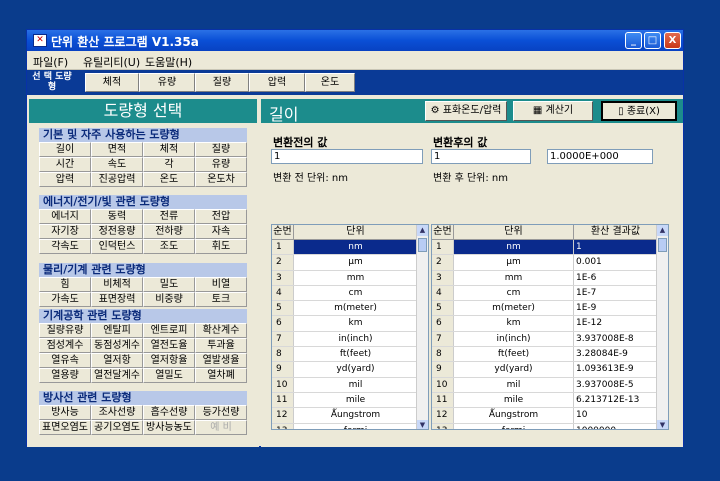 The image size is (720, 481). What do you see at coordinates (221, 360) in the screenshot?
I see `measure-button: 열발생율` at bounding box center [221, 360].